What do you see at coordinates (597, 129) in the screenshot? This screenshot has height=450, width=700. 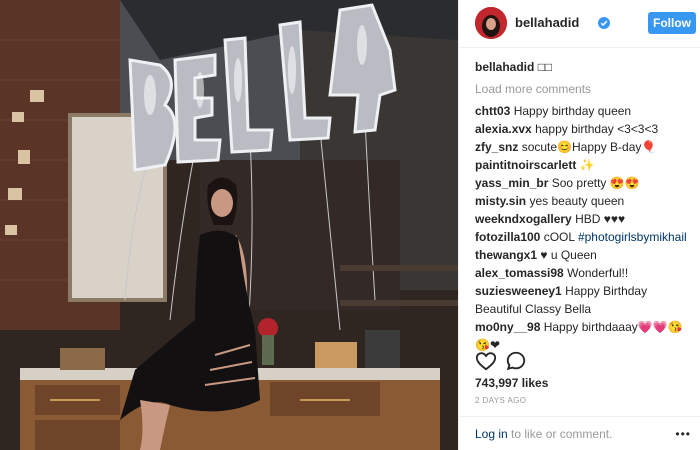 I see `comment-text: happy birthday <3<3<3` at bounding box center [597, 129].